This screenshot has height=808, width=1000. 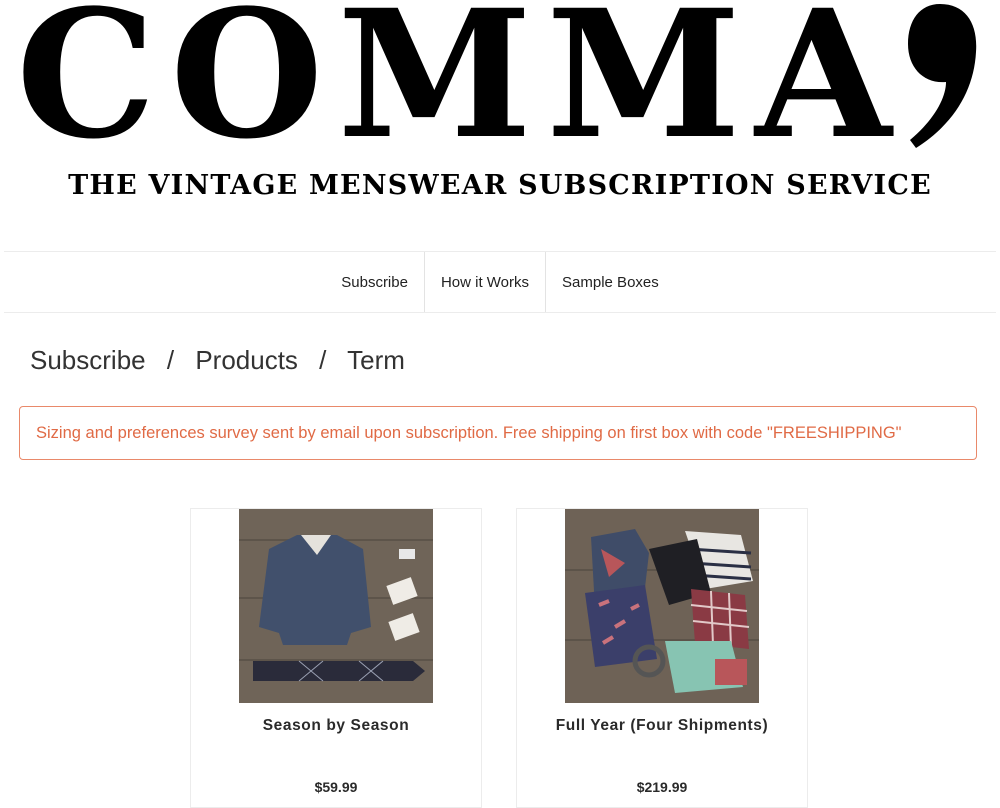 I want to click on product-card-season: Season by Season $59.99, so click(x=336, y=658).